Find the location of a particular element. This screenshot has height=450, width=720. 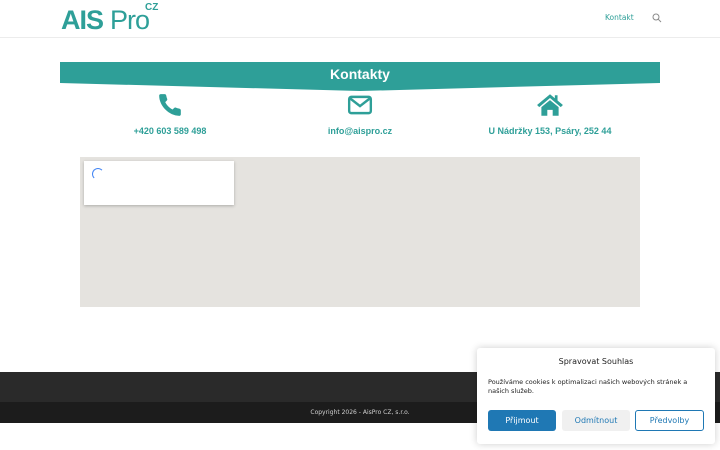

cookie-title: Spravovat Souhlas is located at coordinates (596, 361).